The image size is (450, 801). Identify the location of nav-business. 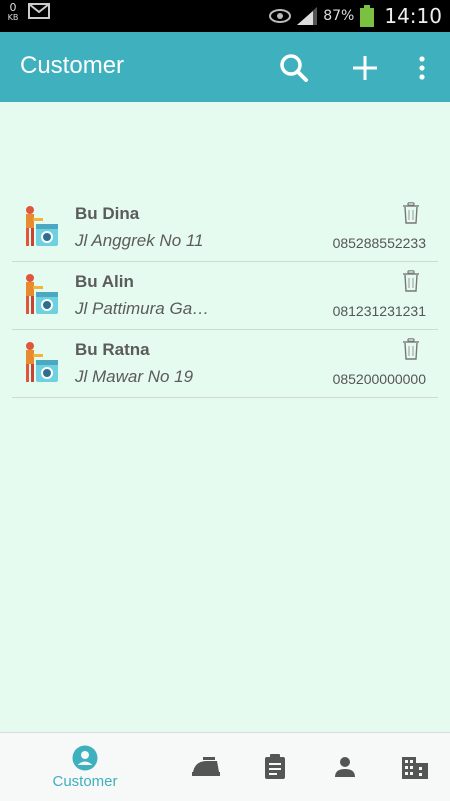
(415, 767).